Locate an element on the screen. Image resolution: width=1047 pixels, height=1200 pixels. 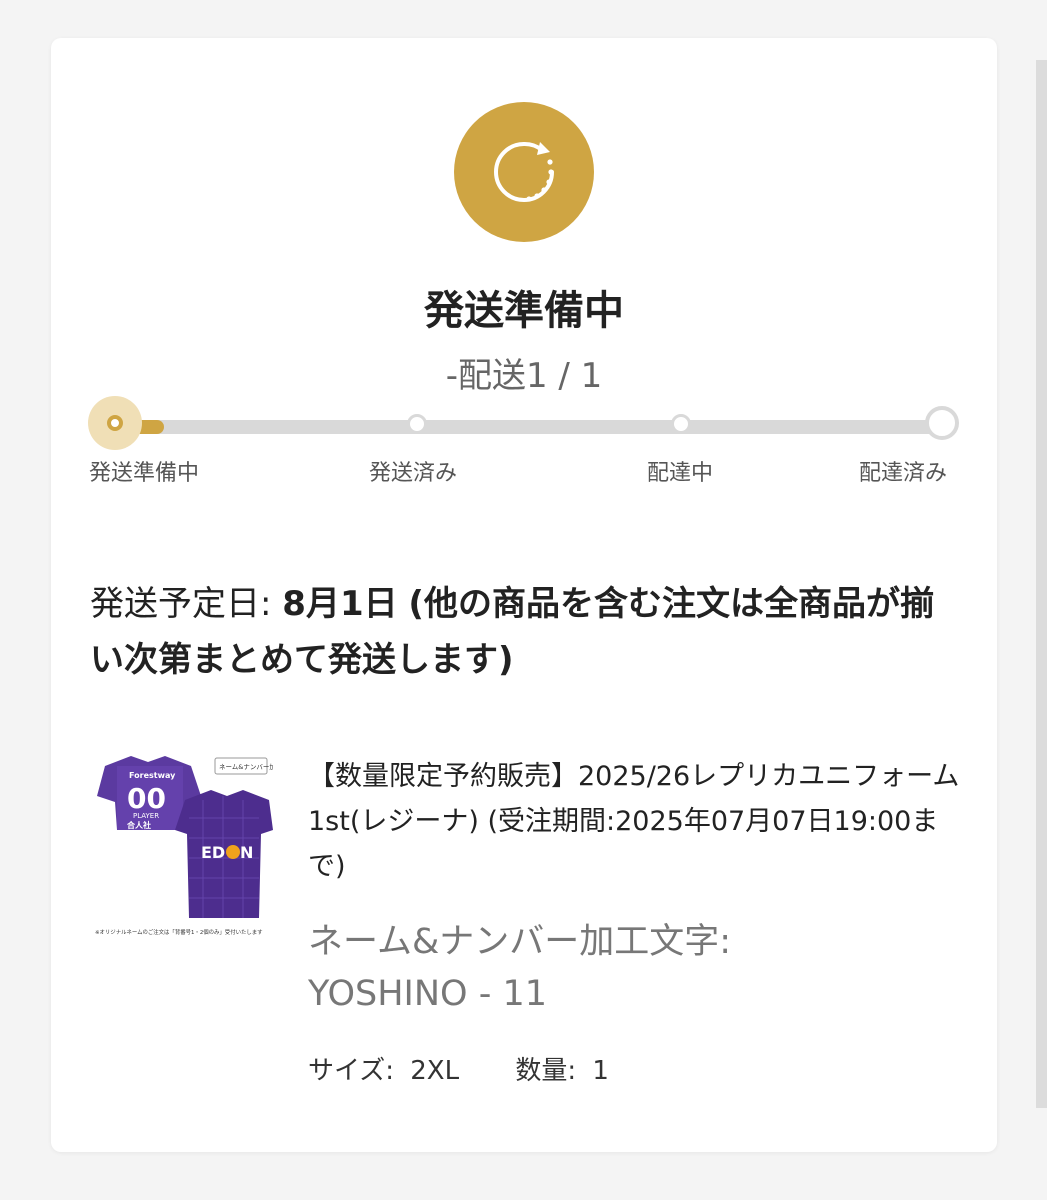
image-caption: ※オリジナルネームのご注文は「背番号1・2個のみ」受付いたします is located at coordinates (179, 932).